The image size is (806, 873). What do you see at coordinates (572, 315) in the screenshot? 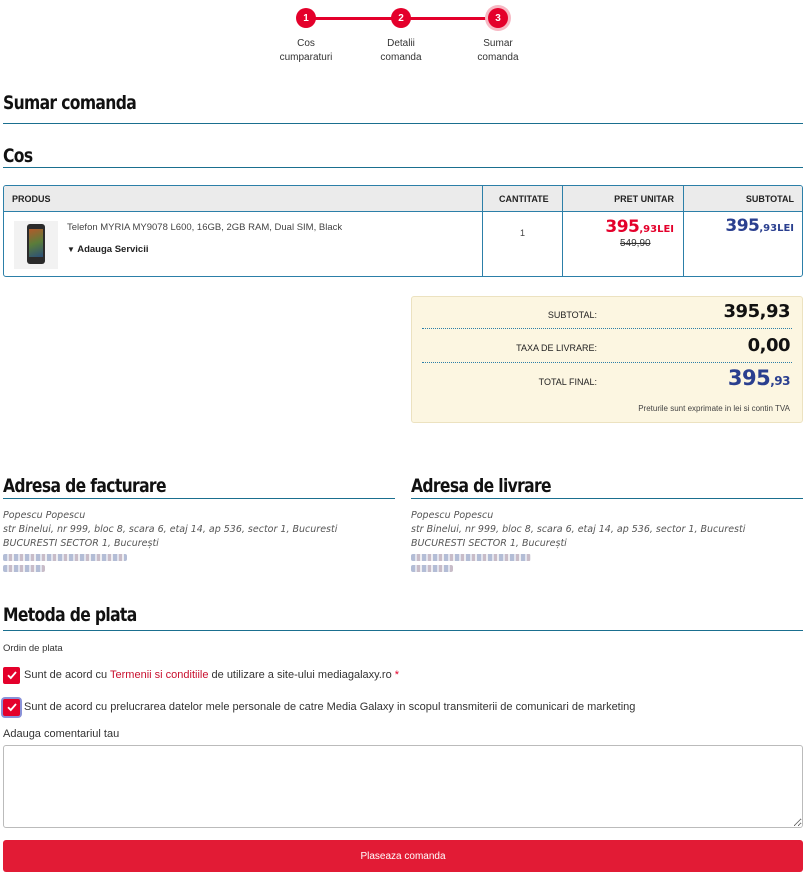
I see `subtotal-label: SUBTOTAL:` at bounding box center [572, 315].